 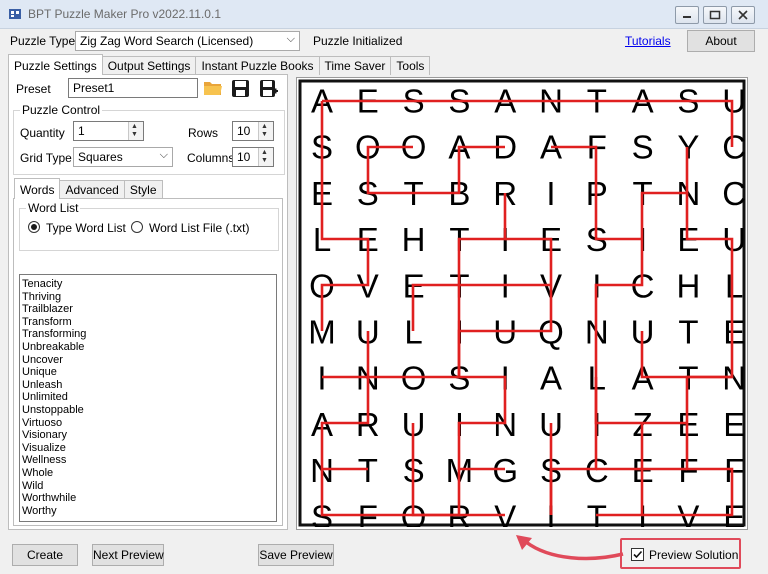 I want to click on minimize-icon, so click(x=687, y=17).